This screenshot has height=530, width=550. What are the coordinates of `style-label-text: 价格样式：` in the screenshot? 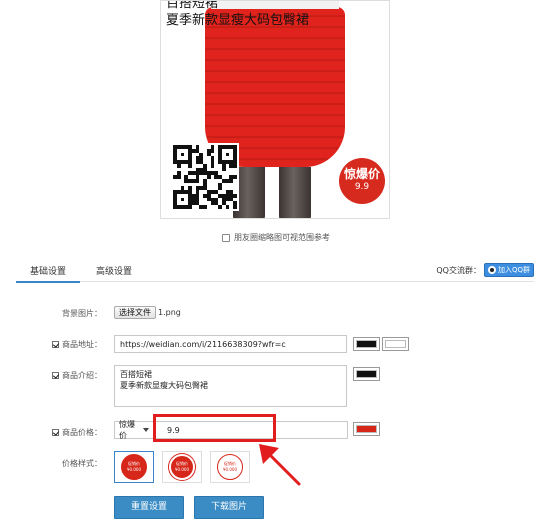 It's located at (82, 463).